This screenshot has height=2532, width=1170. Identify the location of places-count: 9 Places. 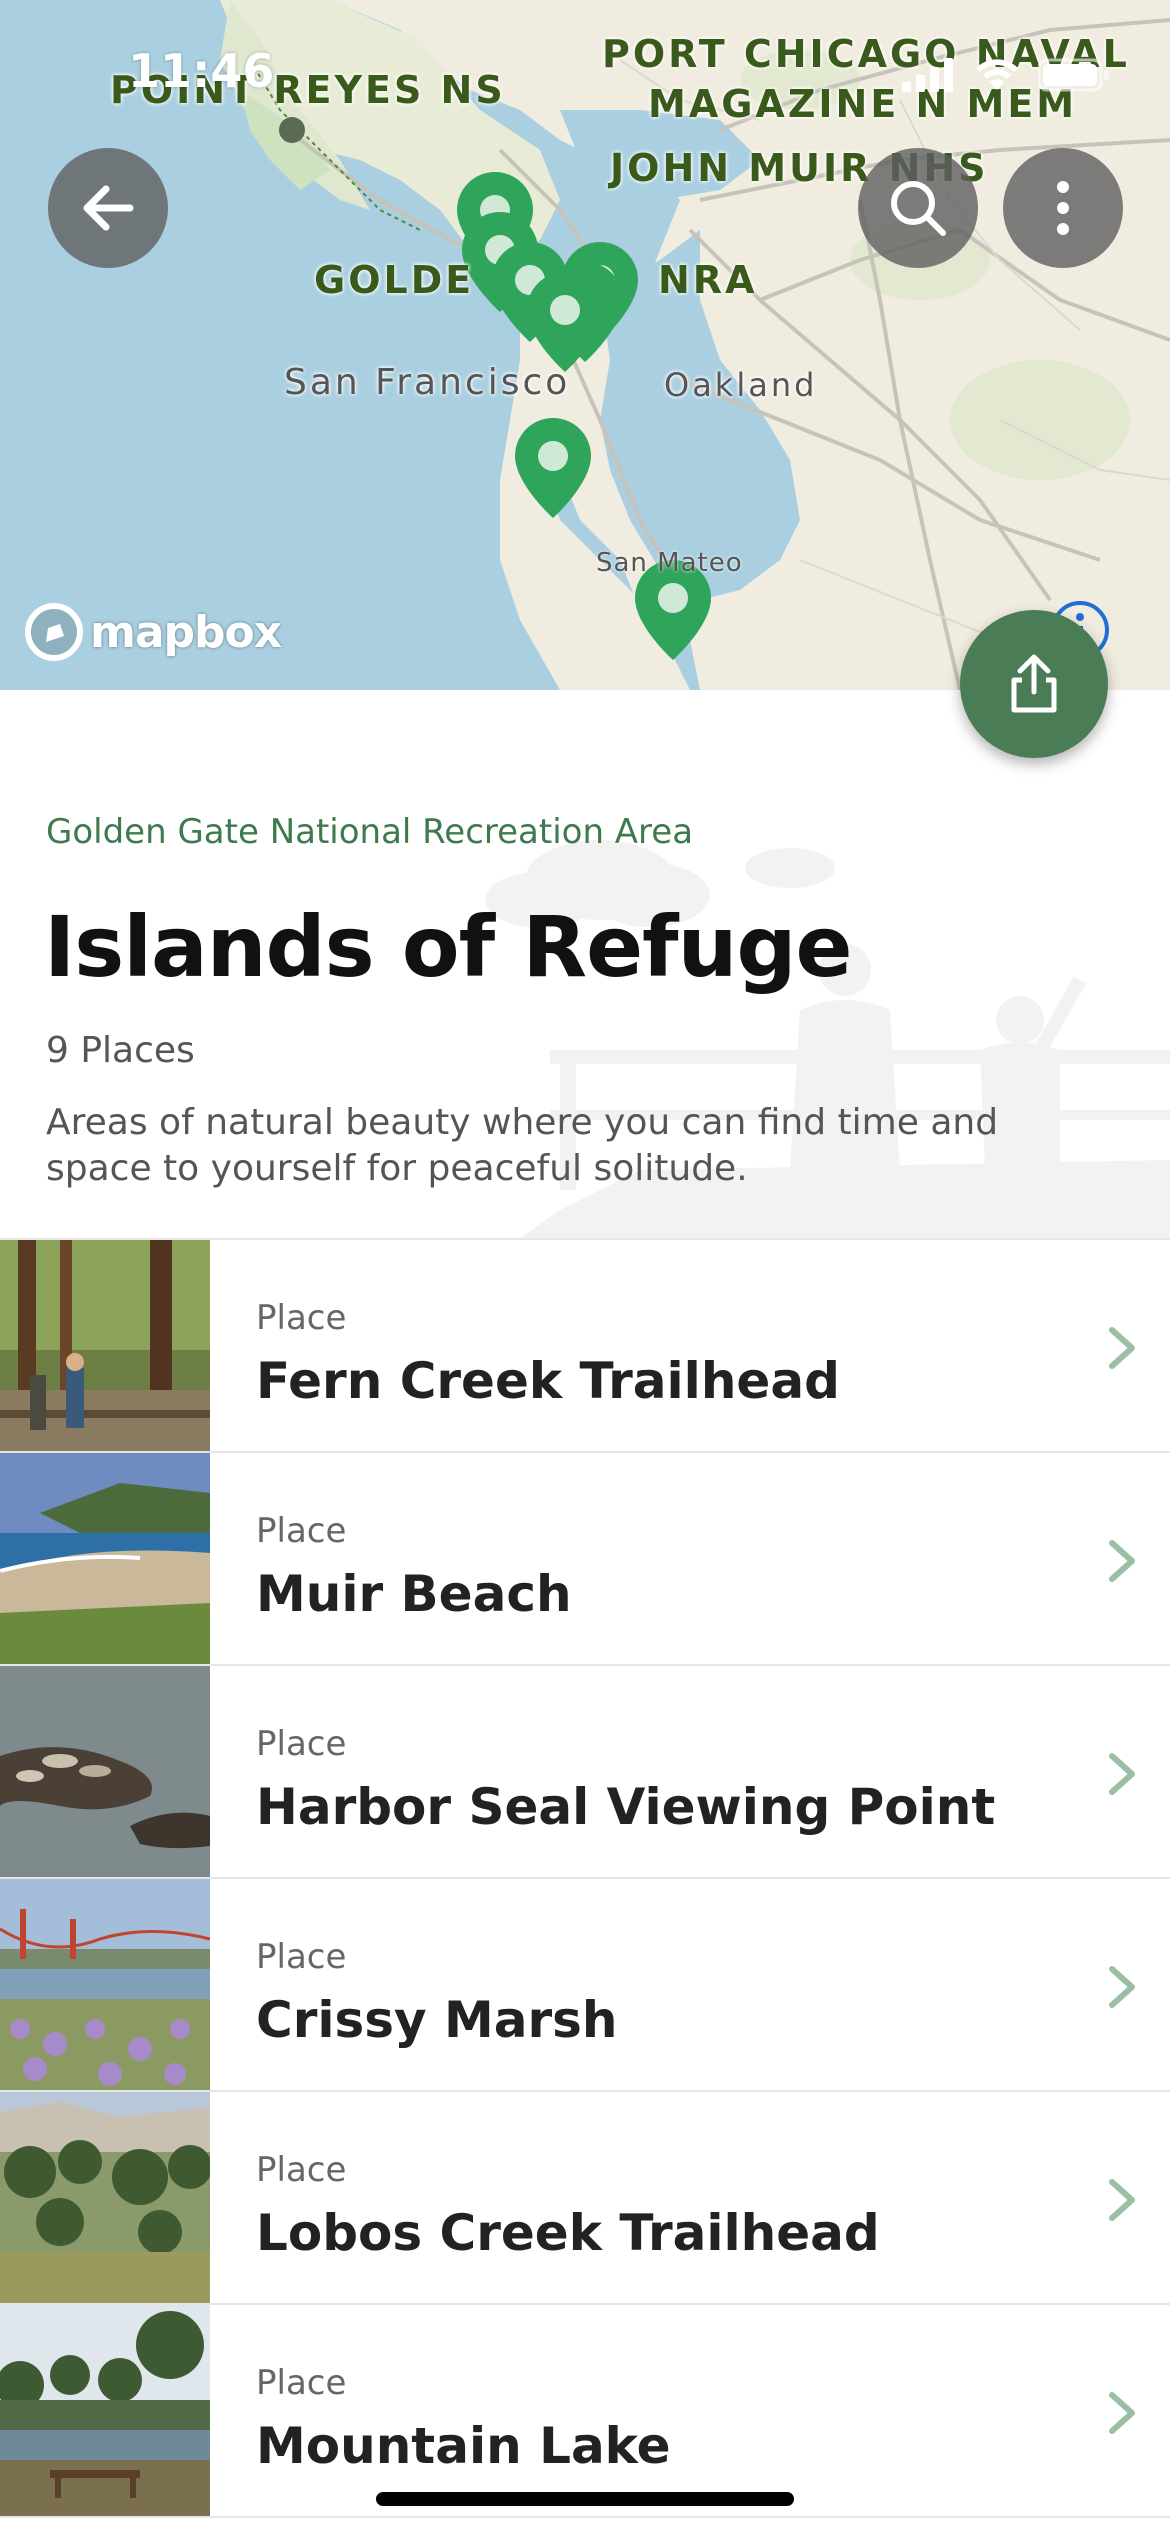
(120, 1050).